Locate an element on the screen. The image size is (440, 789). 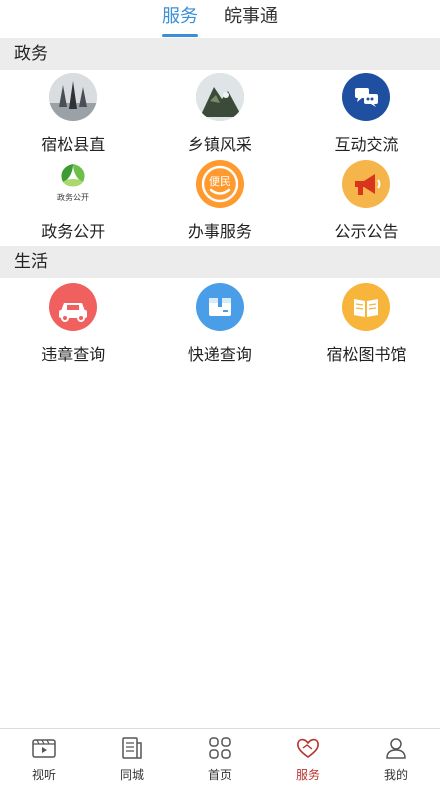
leaf-logo-icon: 政务公开 is located at coordinates (73, 184).